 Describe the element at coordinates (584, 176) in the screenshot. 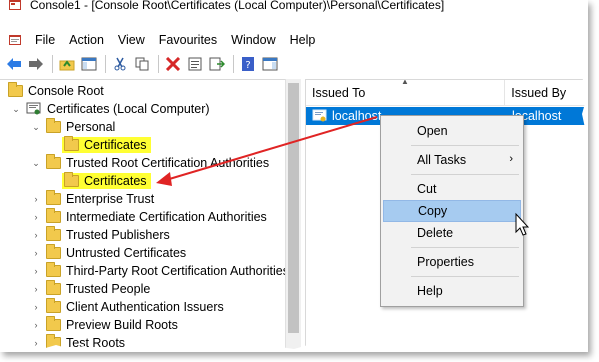

I see `torn-edge-right` at that location.